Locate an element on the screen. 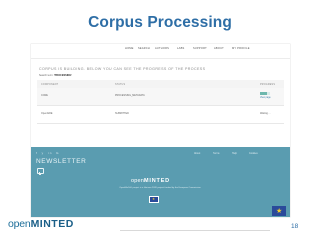 The height and width of the screenshot is (240, 320). newsletter-title: NEWSLETTER is located at coordinates (61, 161).